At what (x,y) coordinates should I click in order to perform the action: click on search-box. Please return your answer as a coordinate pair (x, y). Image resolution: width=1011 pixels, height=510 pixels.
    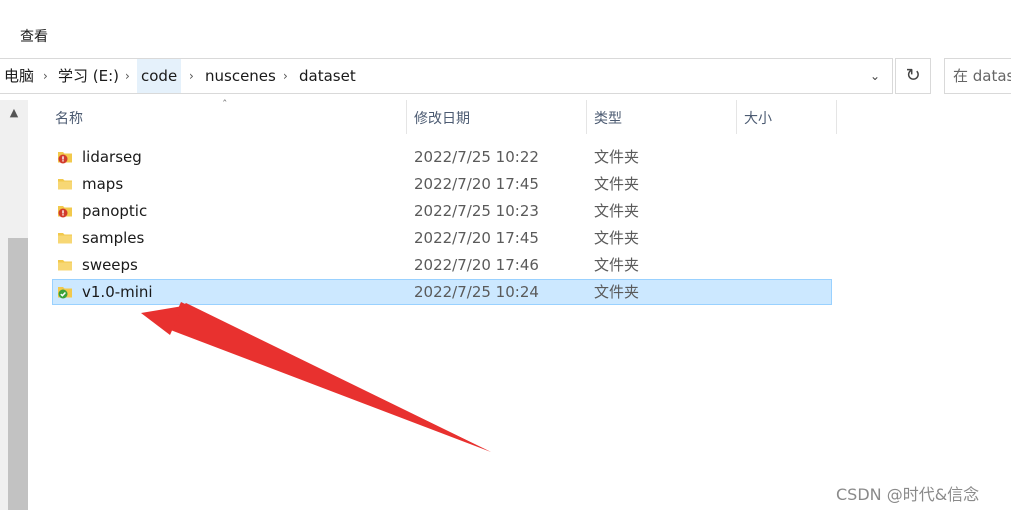
    Looking at the image, I should click on (977, 76).